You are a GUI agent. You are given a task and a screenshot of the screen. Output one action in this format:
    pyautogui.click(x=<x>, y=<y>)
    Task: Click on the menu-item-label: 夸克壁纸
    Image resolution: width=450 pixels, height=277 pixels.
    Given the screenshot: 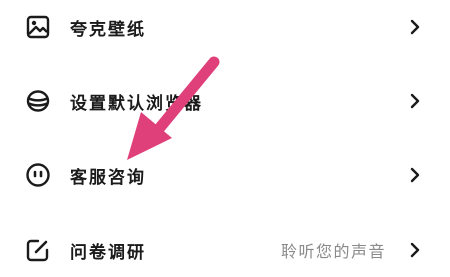 What is the action you would take?
    pyautogui.click(x=108, y=29)
    